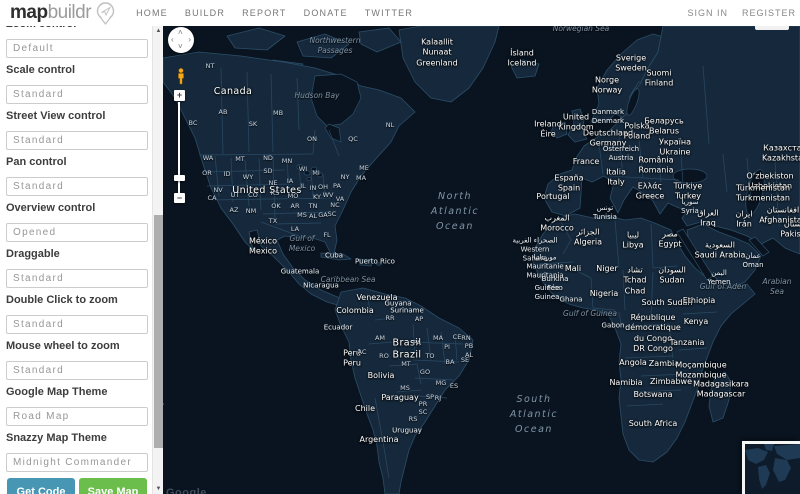 The height and width of the screenshot is (494, 800). I want to click on select-pan-control: Standard, so click(77, 186).